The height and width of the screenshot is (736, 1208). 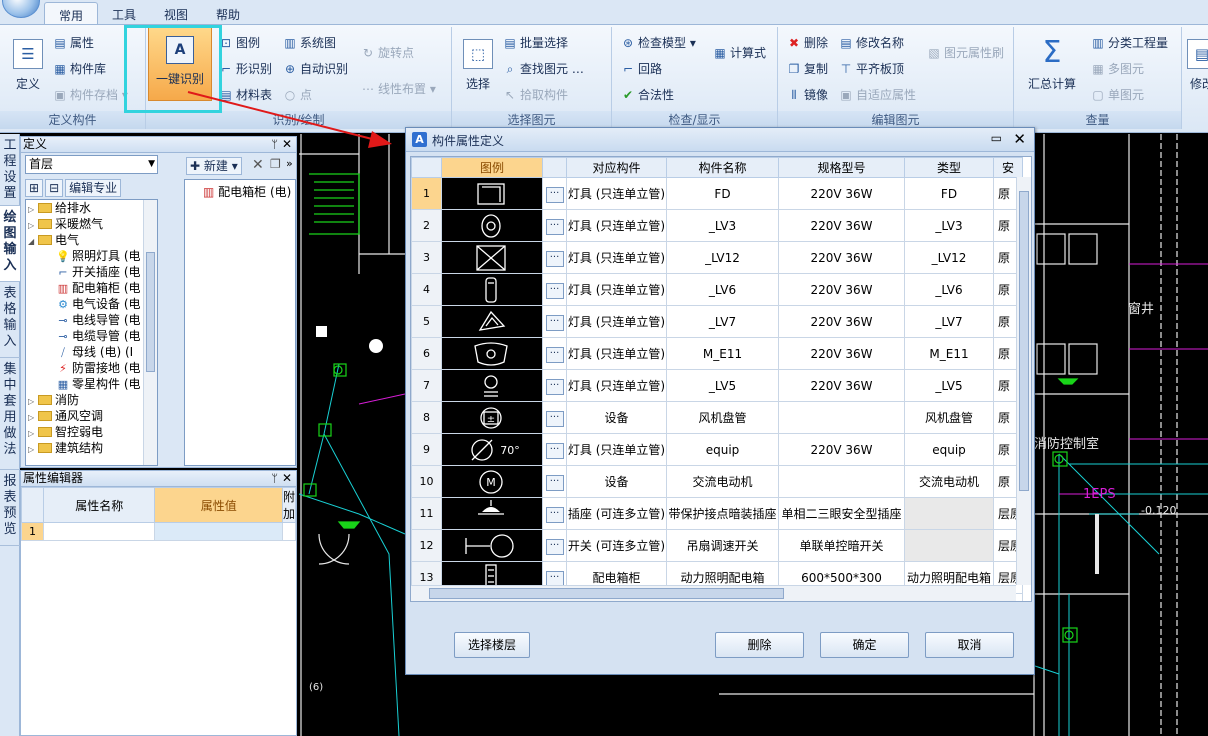 What do you see at coordinates (722, 321) in the screenshot?
I see `name-cell: _LV7` at bounding box center [722, 321].